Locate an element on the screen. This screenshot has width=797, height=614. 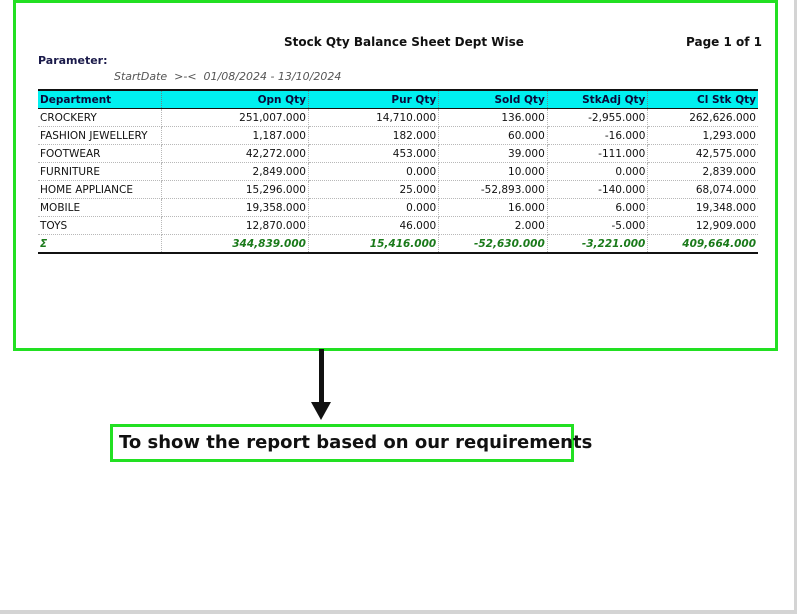
page-edge-bottom is located at coordinates (398, 612).